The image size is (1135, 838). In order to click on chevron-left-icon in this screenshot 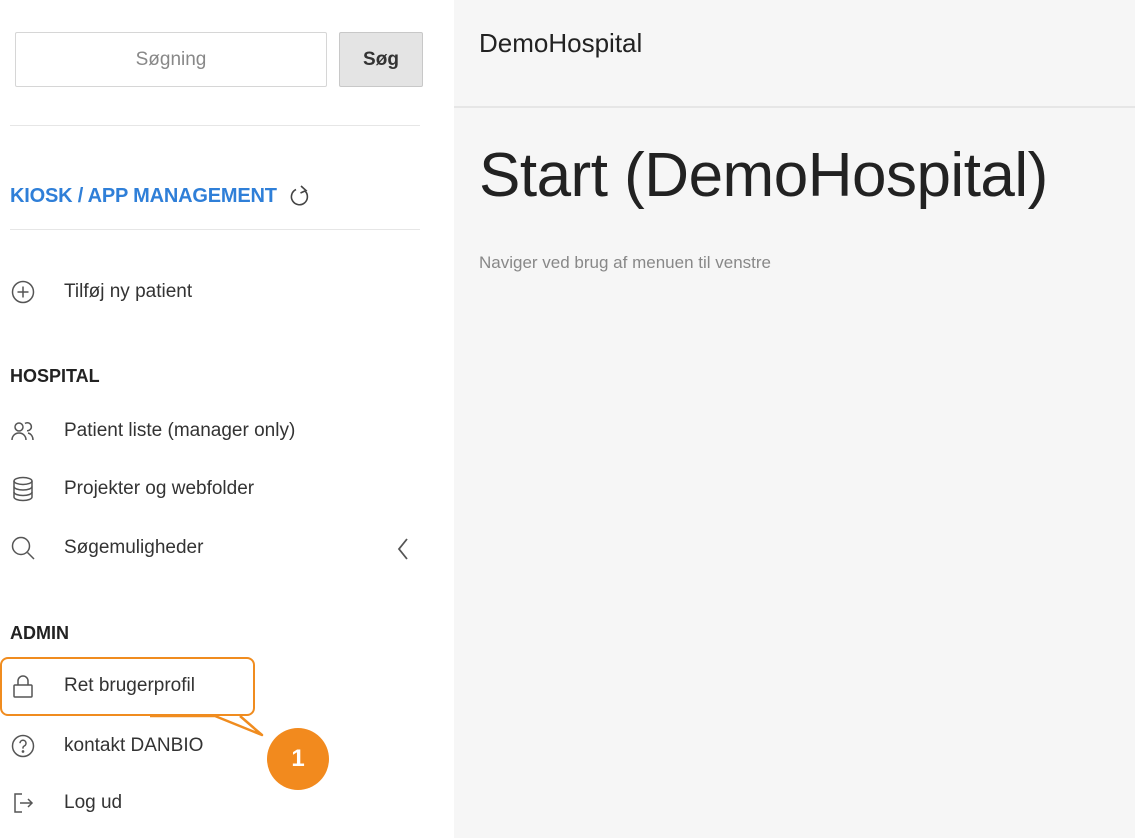, I will do `click(403, 549)`.